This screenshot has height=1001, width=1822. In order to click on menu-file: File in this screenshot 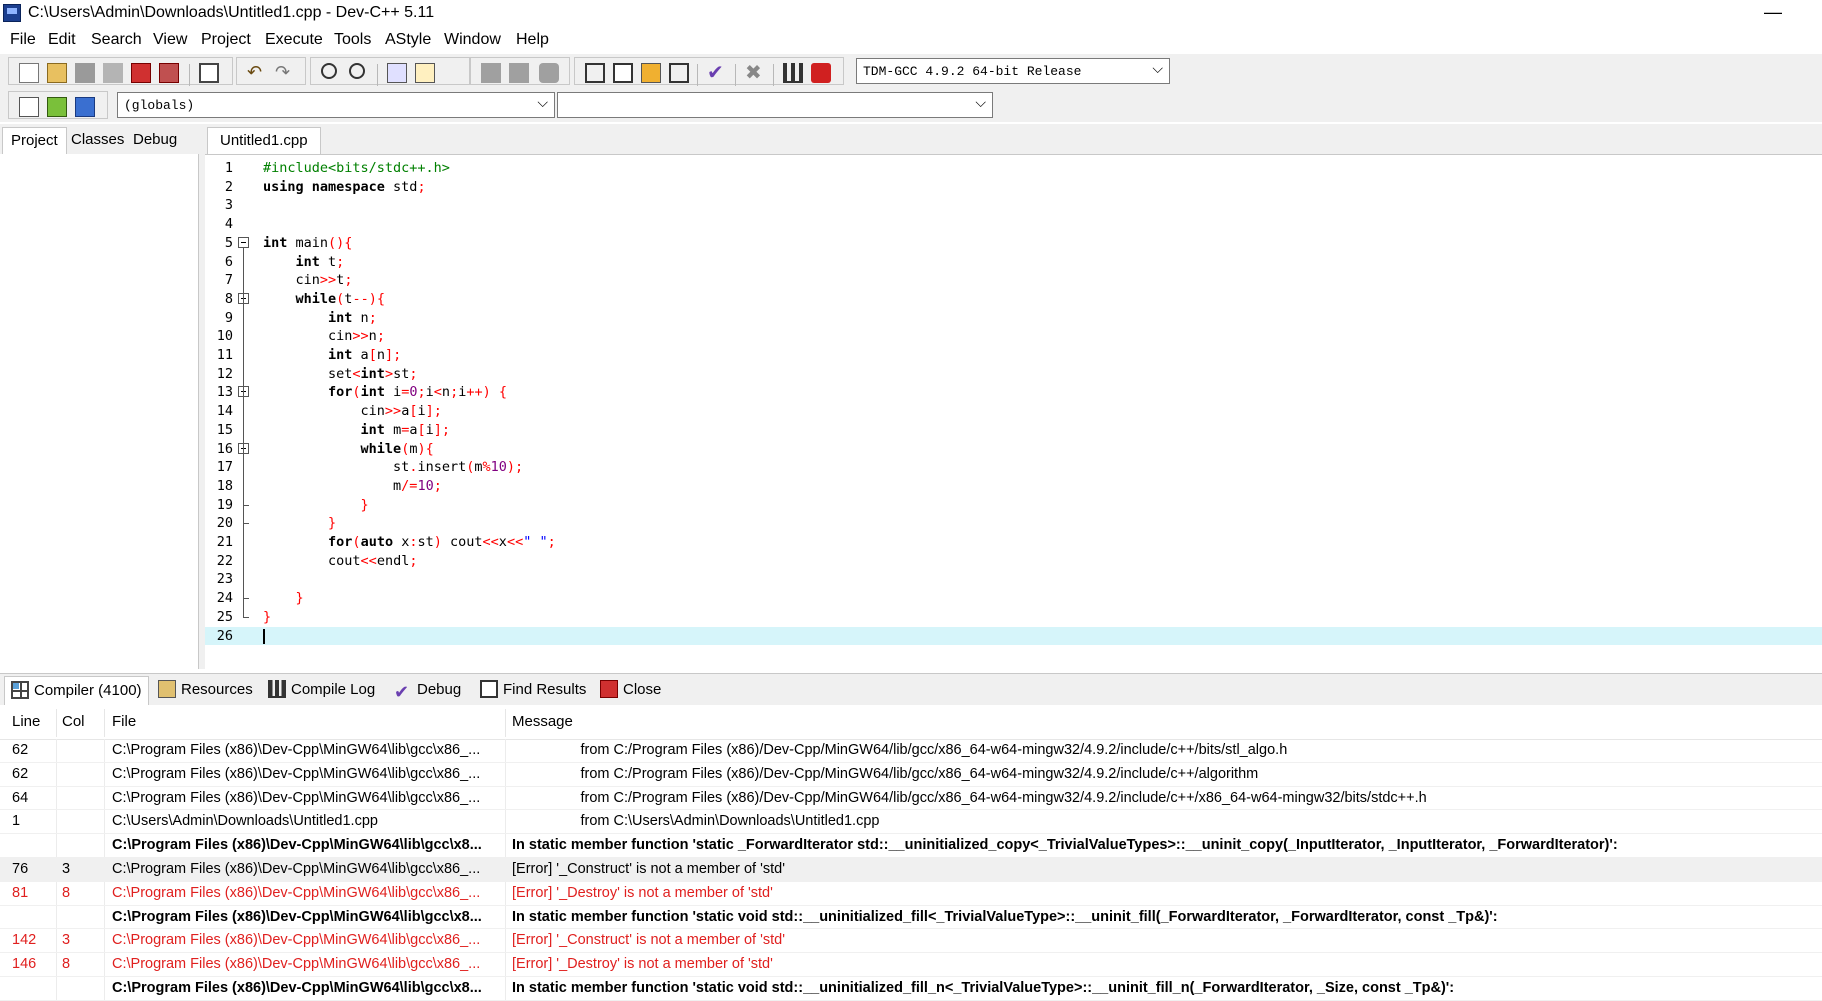, I will do `click(23, 40)`.